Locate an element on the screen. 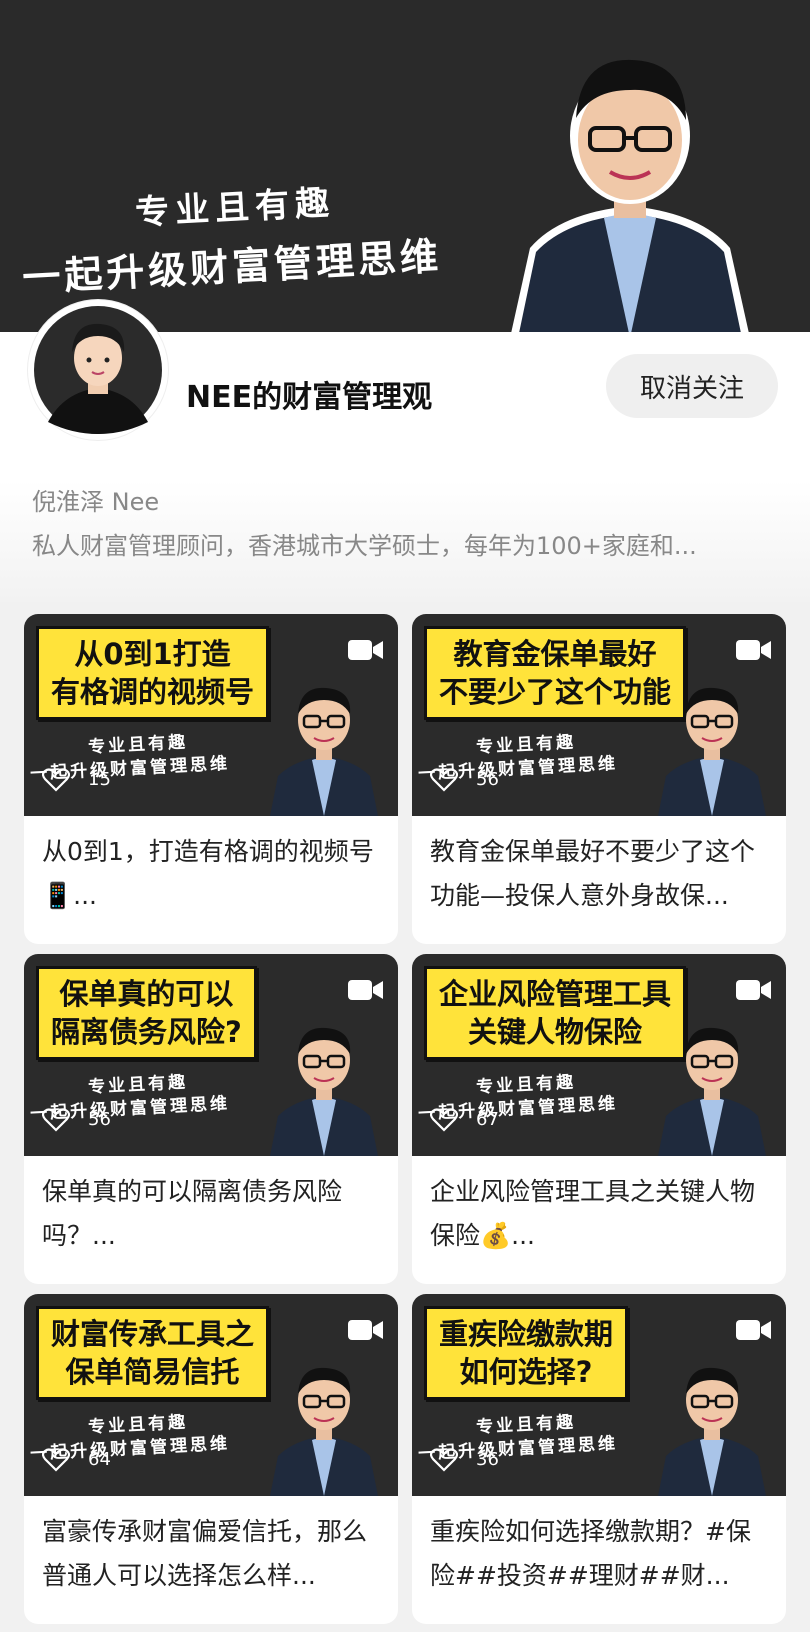 The width and height of the screenshot is (810, 1632). like-count: 64 is located at coordinates (99, 1459).